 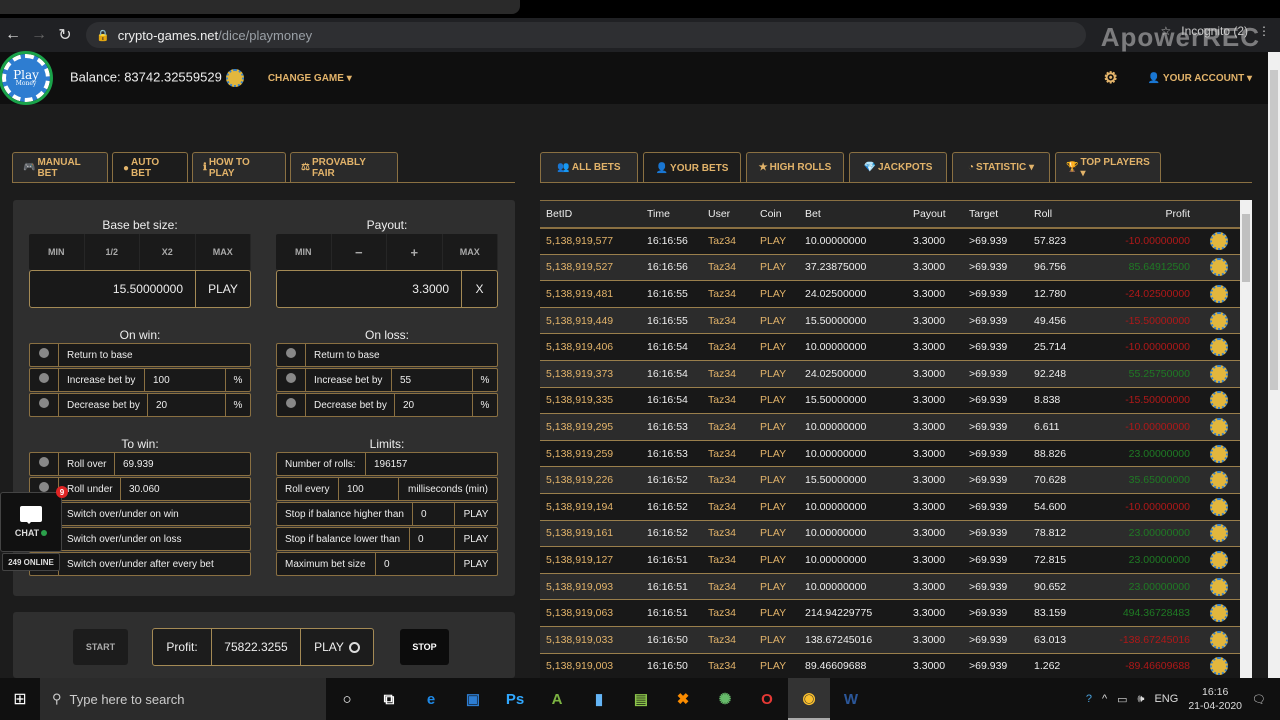 What do you see at coordinates (112, 289) in the screenshot?
I see `base-bet-value: 15.50000000` at bounding box center [112, 289].